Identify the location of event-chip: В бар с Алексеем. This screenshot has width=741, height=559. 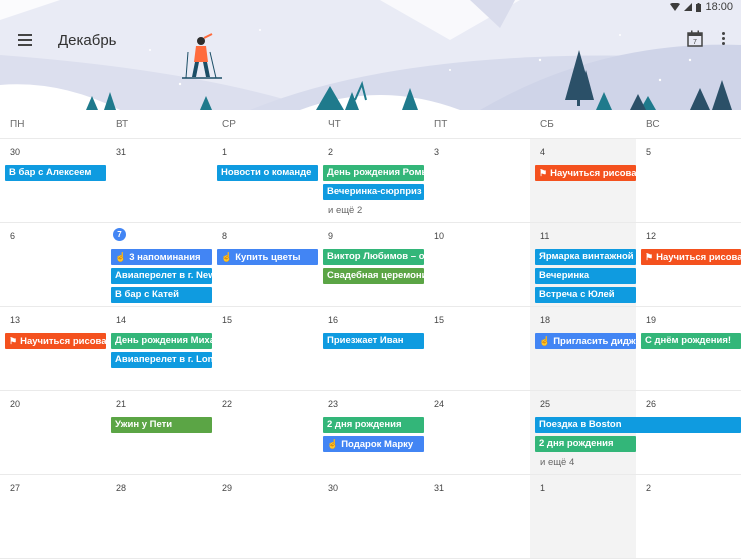
(55, 173).